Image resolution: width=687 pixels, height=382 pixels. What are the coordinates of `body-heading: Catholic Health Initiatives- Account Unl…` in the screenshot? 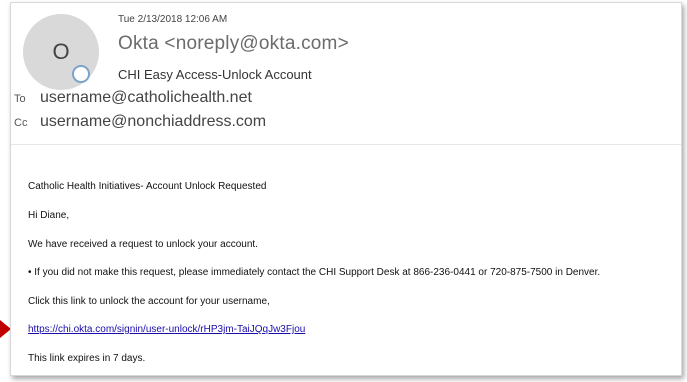 It's located at (147, 186).